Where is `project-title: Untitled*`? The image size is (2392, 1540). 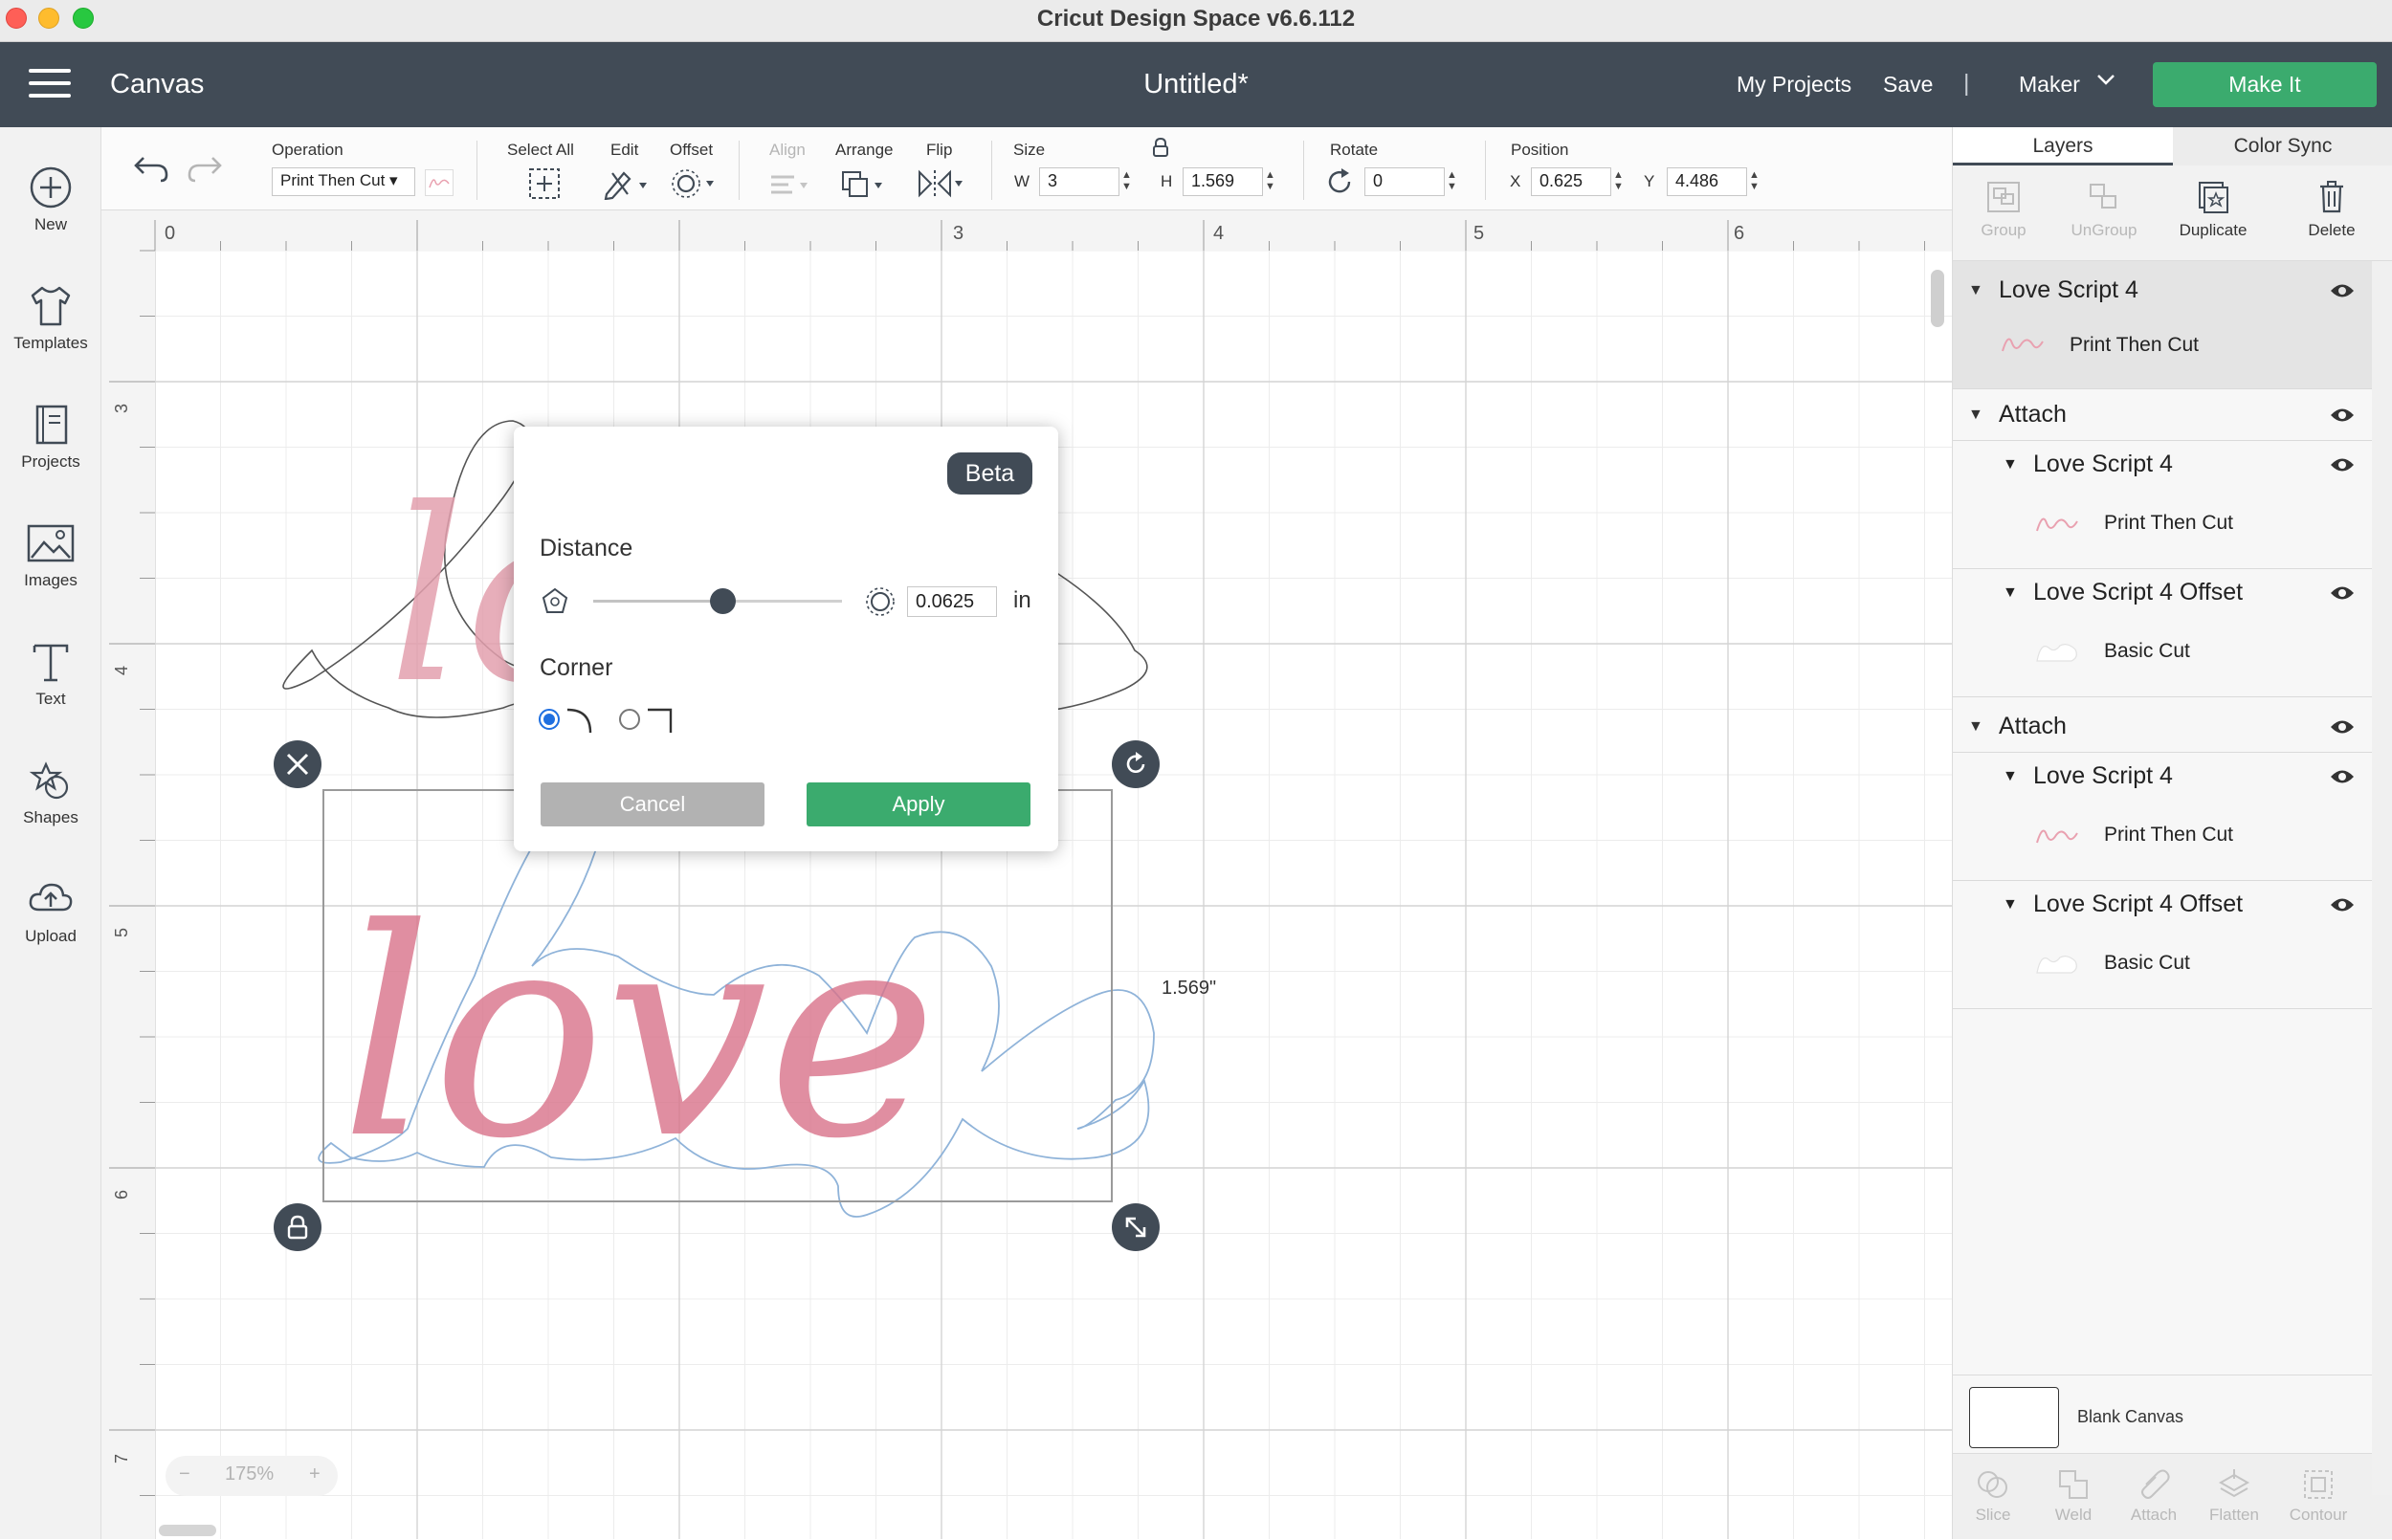
project-title: Untitled* is located at coordinates (1196, 84).